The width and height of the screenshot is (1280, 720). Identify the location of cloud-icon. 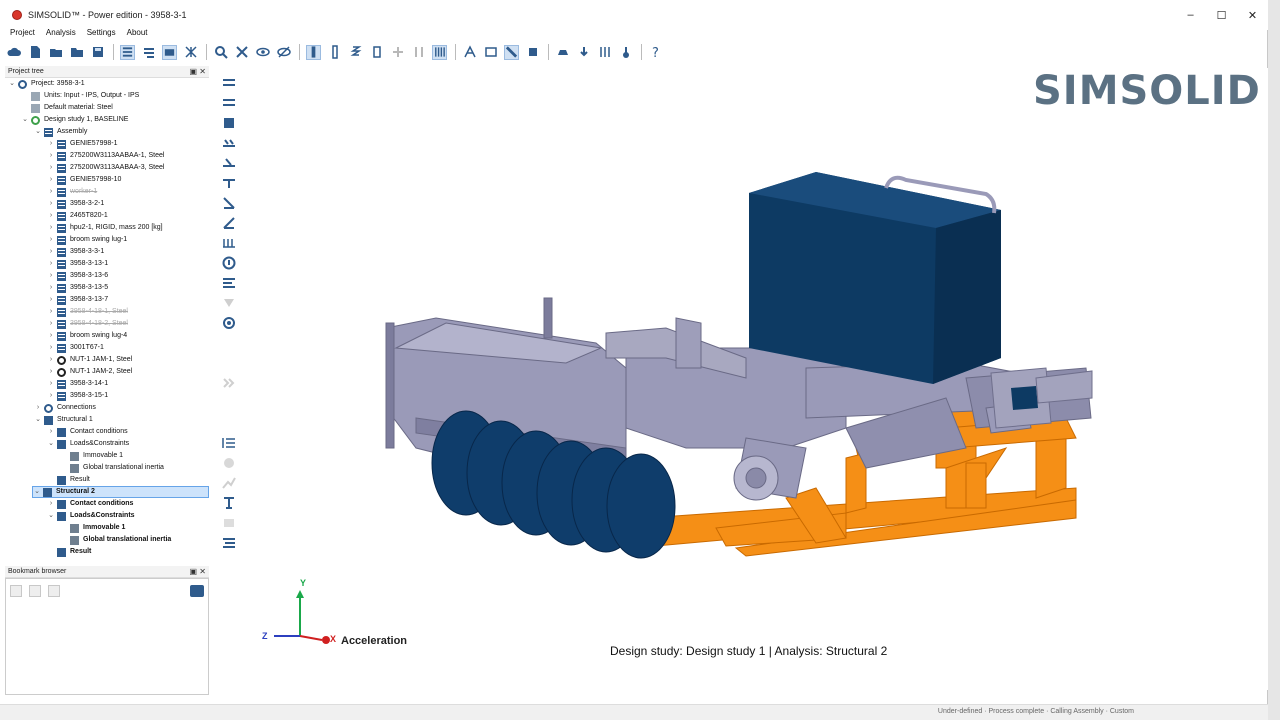
(13, 52).